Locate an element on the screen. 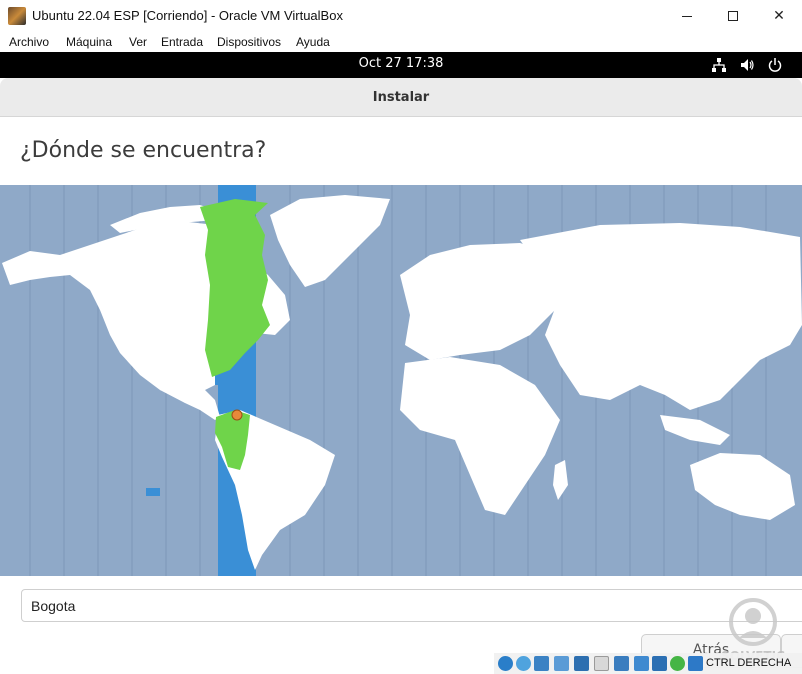 This screenshot has width=802, height=674. vbox-status-bar: CTRL DERECHA is located at coordinates (648, 663).